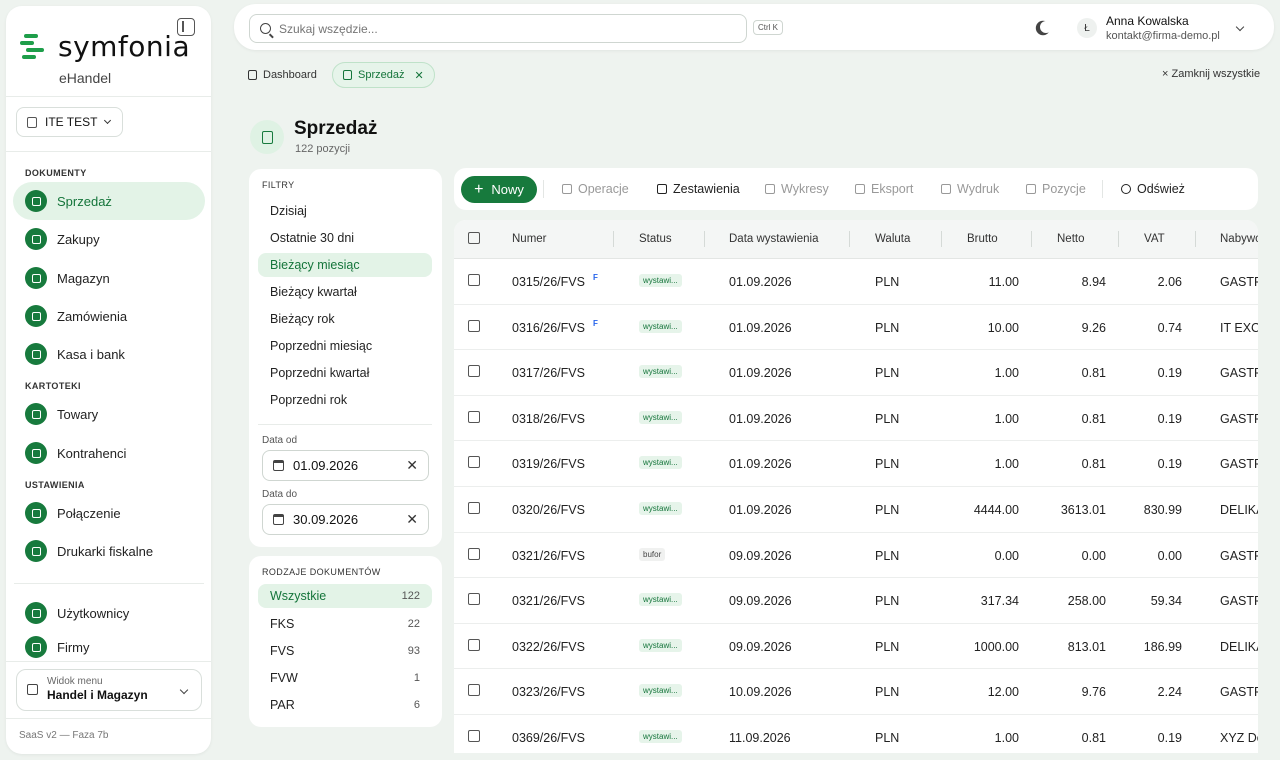  I want to click on filter-item: Poprzedni rok, so click(345, 400).